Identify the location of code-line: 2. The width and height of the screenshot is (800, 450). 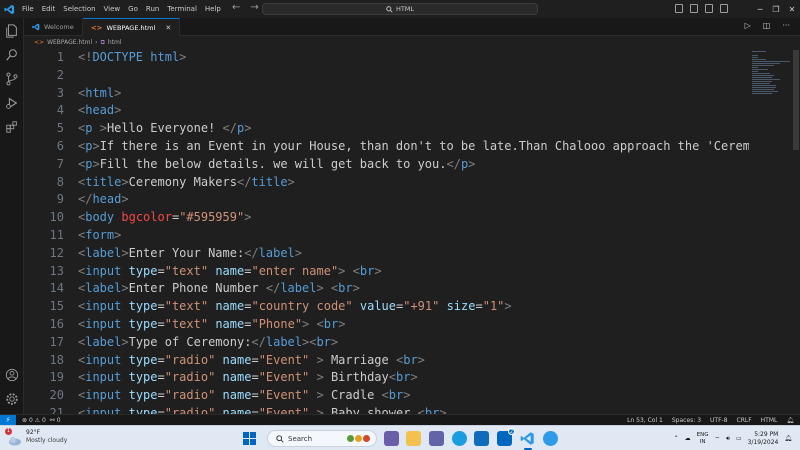
(386, 75).